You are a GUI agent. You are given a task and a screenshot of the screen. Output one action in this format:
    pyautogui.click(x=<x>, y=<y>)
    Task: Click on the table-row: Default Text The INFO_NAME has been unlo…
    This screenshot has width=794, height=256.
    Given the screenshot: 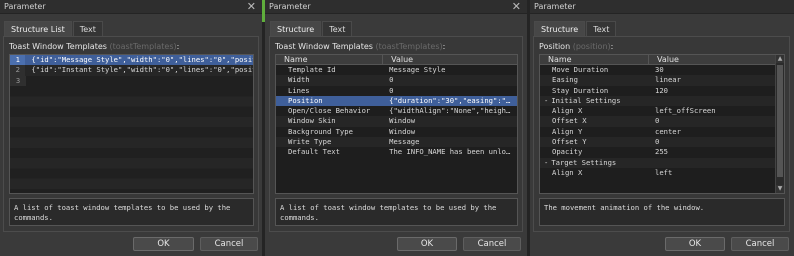 What is the action you would take?
    pyautogui.click(x=396, y=152)
    